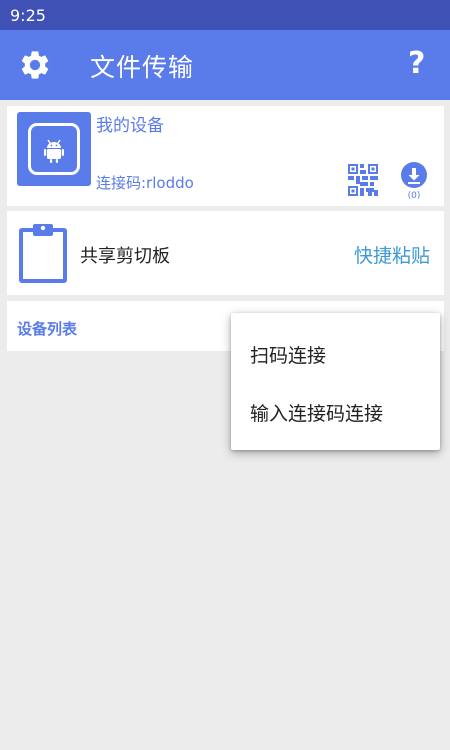 The image size is (450, 750). I want to click on help-icon: ?, so click(416, 63).